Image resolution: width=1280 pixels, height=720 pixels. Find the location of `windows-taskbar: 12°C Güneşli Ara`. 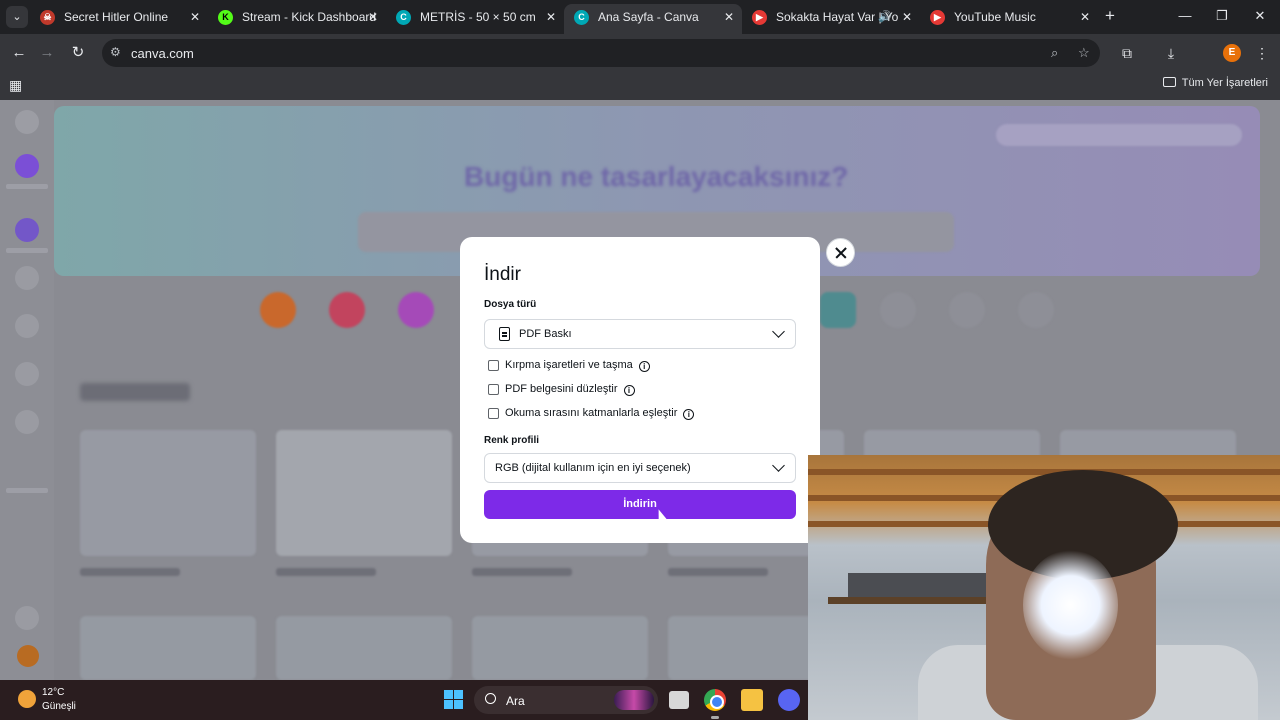

windows-taskbar: 12°C Güneşli Ara is located at coordinates (404, 700).